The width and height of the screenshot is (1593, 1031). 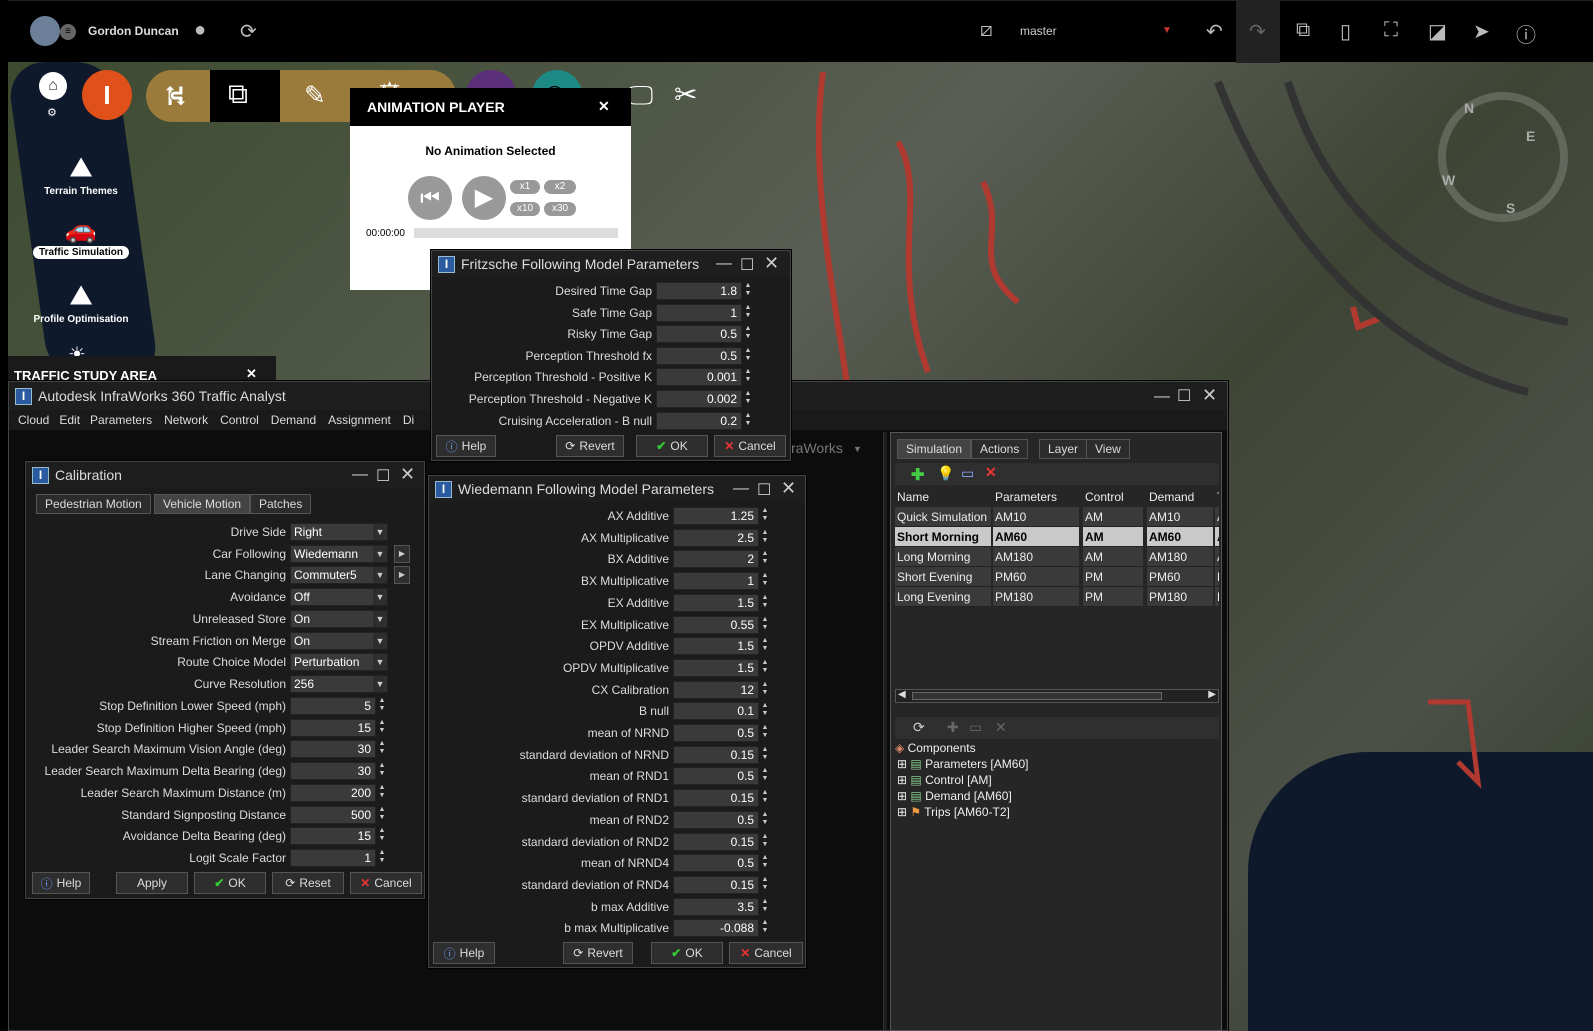 What do you see at coordinates (339, 553) in the screenshot?
I see `select-dropdown: Wiedemann ▼` at bounding box center [339, 553].